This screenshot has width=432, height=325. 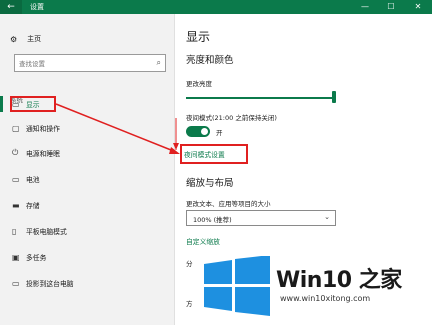 I want to click on watermark-brand: Win10 之家, so click(x=339, y=280).